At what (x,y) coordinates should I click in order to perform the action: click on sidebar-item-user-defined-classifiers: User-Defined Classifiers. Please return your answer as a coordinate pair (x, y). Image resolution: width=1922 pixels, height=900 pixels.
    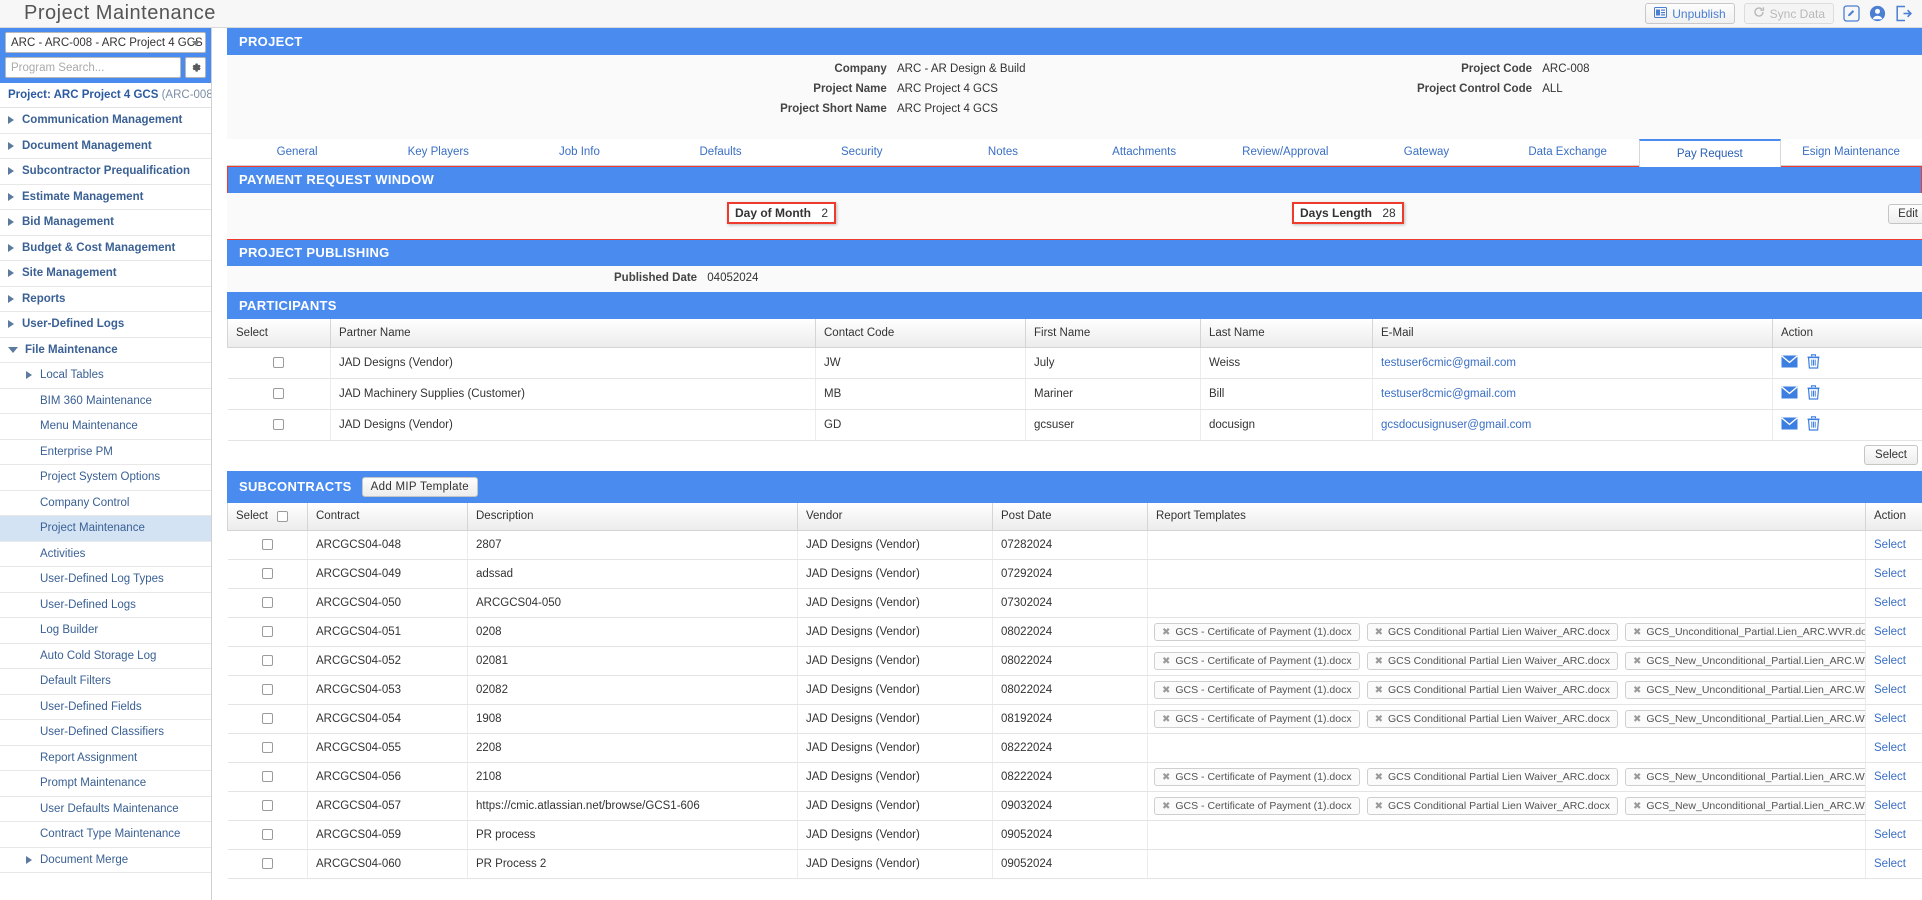
    Looking at the image, I should click on (105, 733).